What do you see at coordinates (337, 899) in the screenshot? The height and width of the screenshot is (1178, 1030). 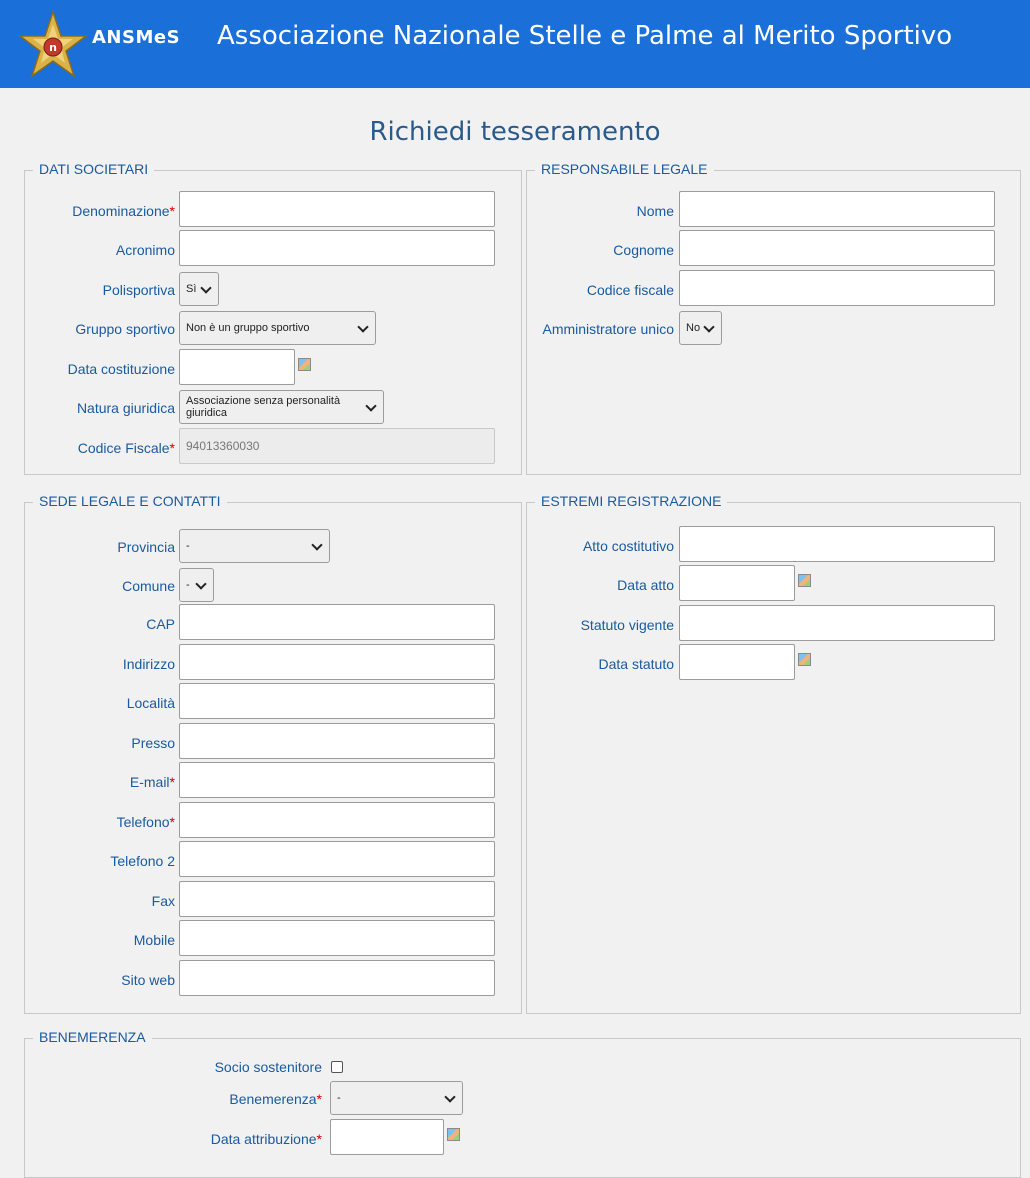 I see `fax-input` at bounding box center [337, 899].